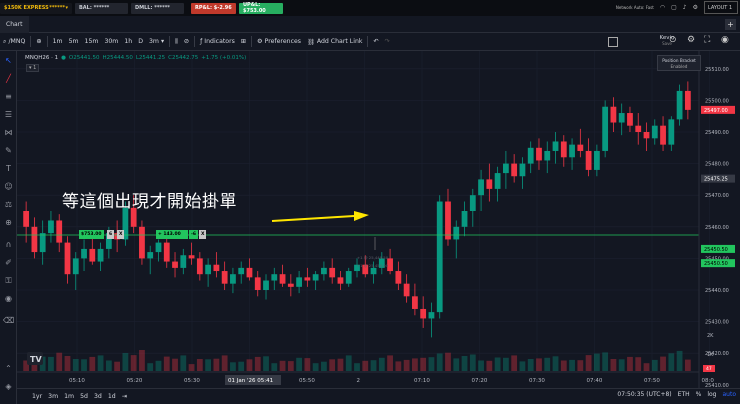 The width and height of the screenshot is (740, 404). I want to click on interval-1h: 1h, so click(128, 42).